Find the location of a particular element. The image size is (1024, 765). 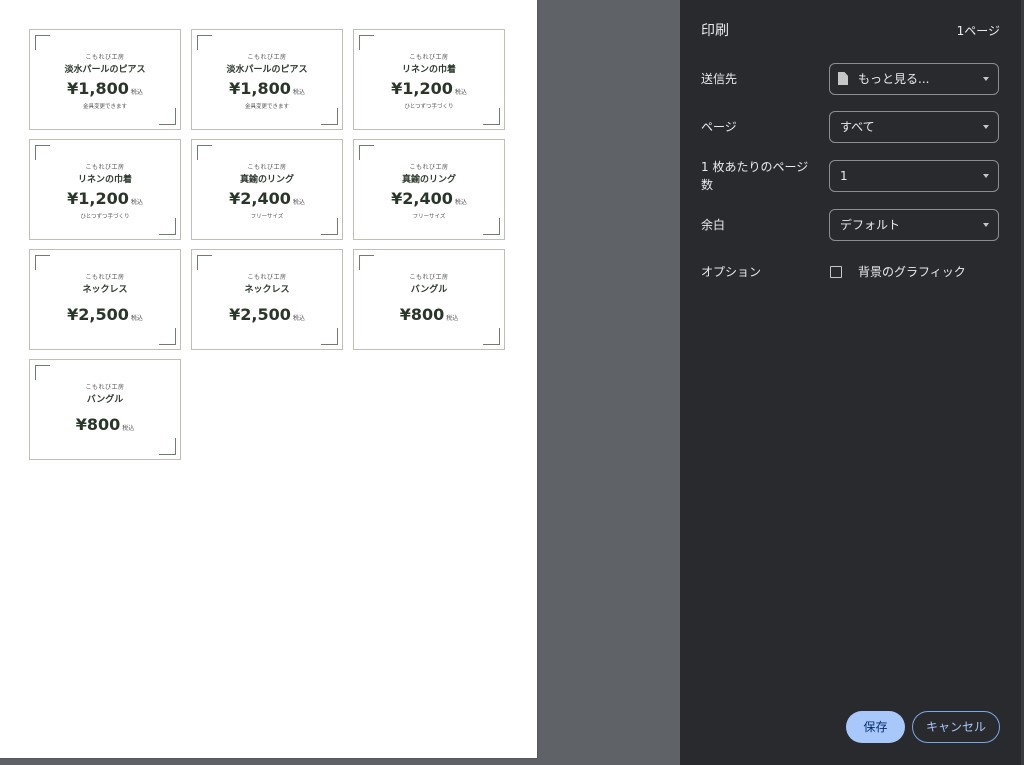

pages-value: すべて is located at coordinates (857, 127).